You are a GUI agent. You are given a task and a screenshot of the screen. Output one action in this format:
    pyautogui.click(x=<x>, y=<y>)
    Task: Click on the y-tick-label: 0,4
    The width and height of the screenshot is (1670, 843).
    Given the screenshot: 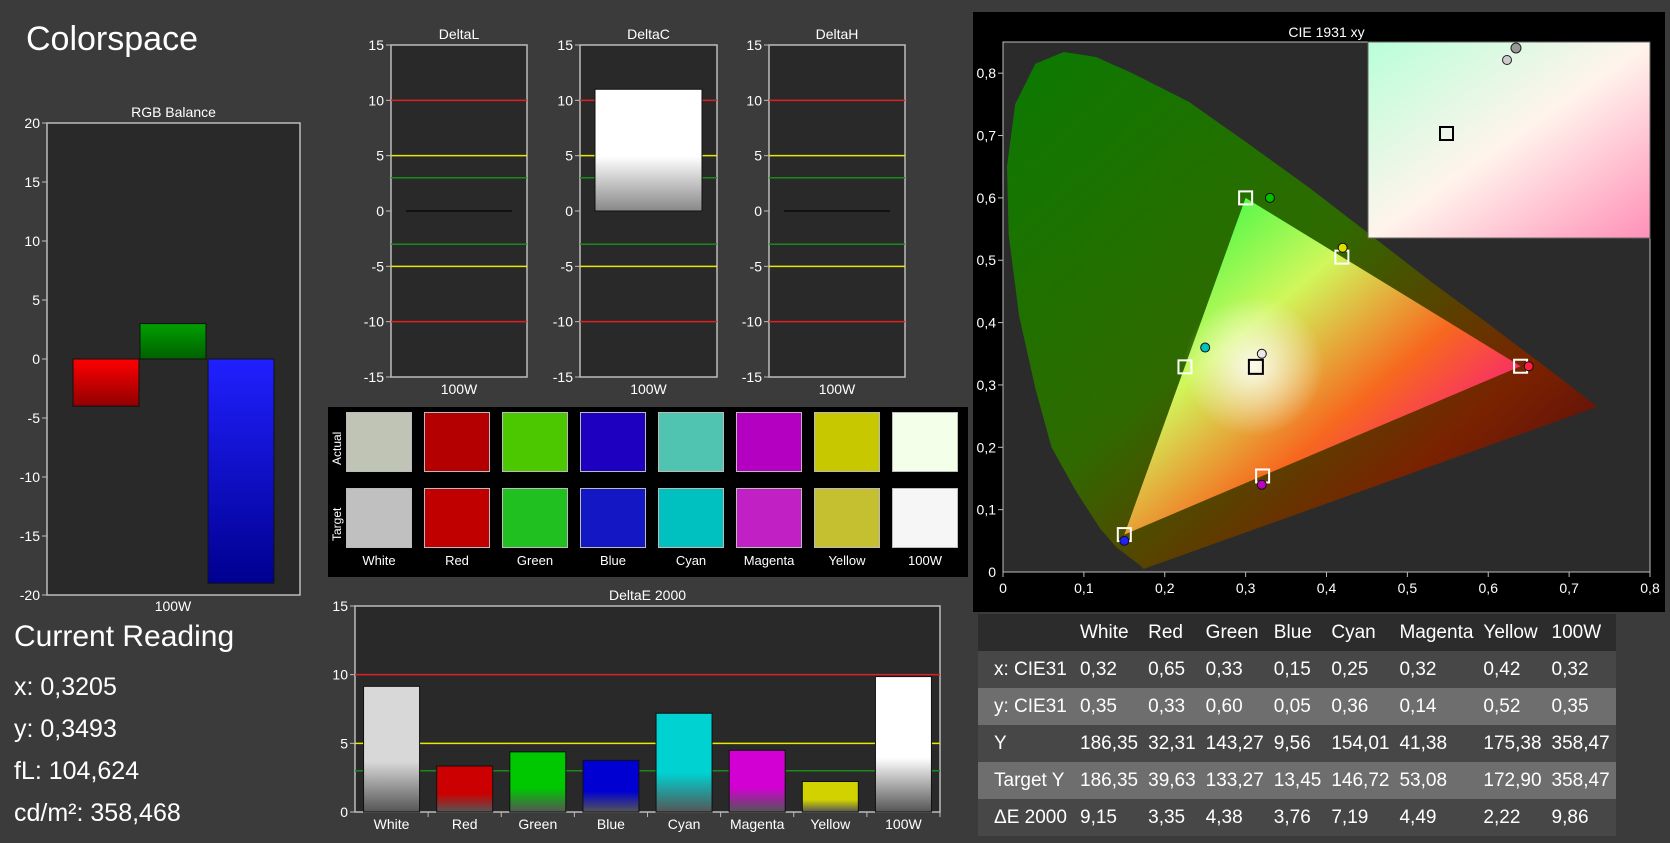 What is the action you would take?
    pyautogui.click(x=987, y=323)
    